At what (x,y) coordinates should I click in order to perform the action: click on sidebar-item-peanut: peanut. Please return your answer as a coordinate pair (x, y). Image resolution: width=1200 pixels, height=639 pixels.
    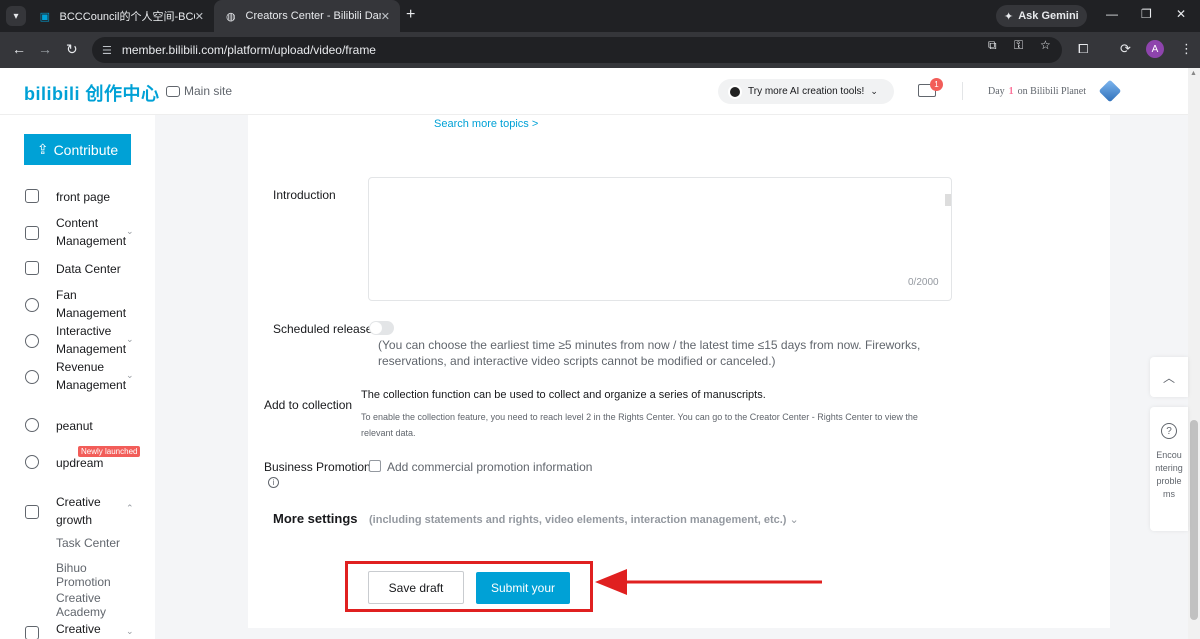
    Looking at the image, I should click on (77, 426).